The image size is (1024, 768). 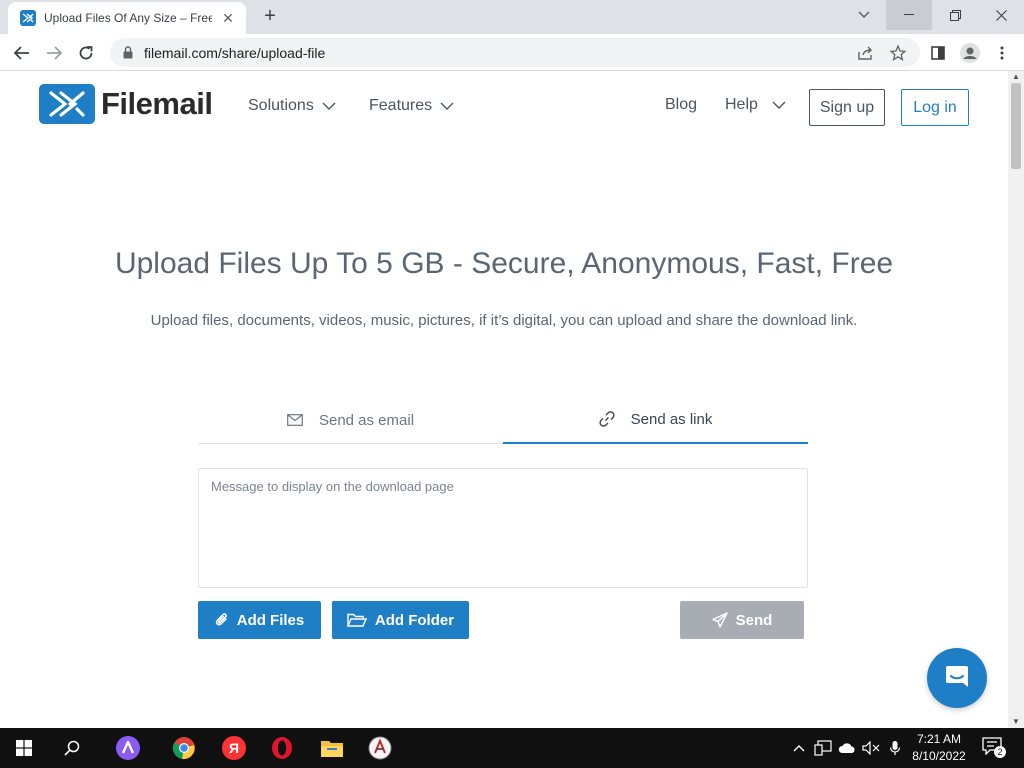 What do you see at coordinates (1001, 15) in the screenshot?
I see `close-window-button` at bounding box center [1001, 15].